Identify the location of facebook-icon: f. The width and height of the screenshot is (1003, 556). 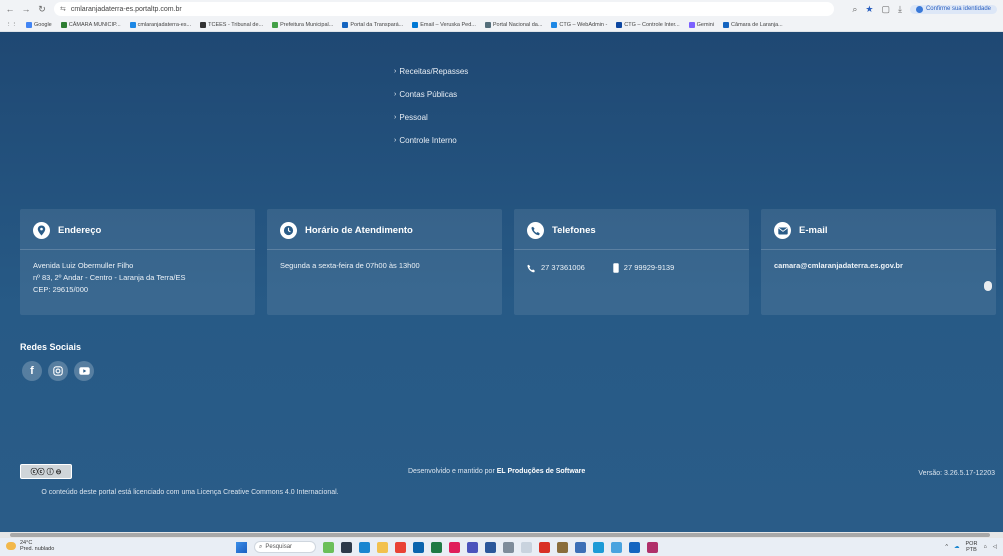
(32, 371).